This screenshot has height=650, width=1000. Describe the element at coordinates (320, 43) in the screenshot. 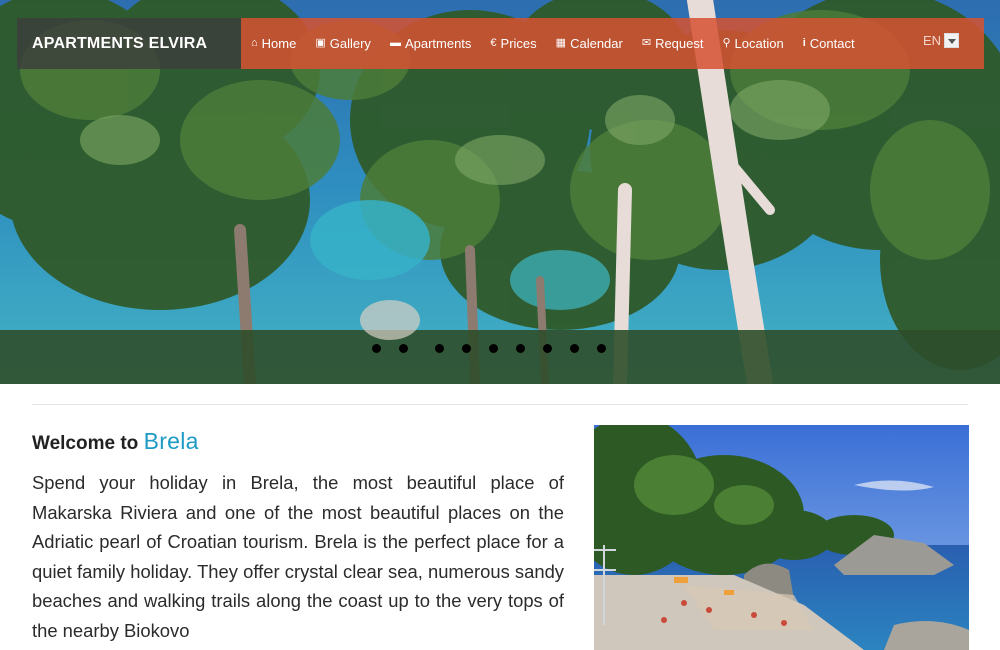

I see `gallery-icon: ▣` at that location.